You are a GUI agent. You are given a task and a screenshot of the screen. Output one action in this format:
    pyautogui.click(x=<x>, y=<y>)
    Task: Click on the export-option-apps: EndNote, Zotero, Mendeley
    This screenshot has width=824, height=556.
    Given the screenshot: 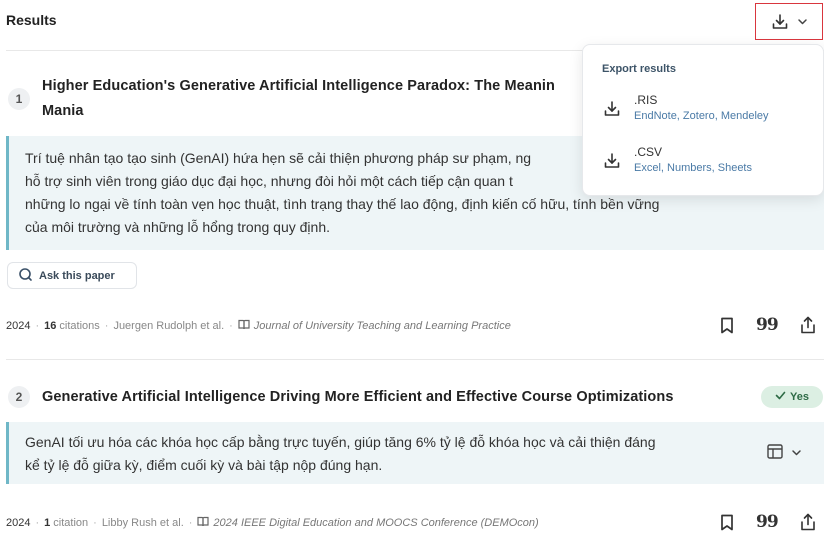 What is the action you would take?
    pyautogui.click(x=701, y=116)
    